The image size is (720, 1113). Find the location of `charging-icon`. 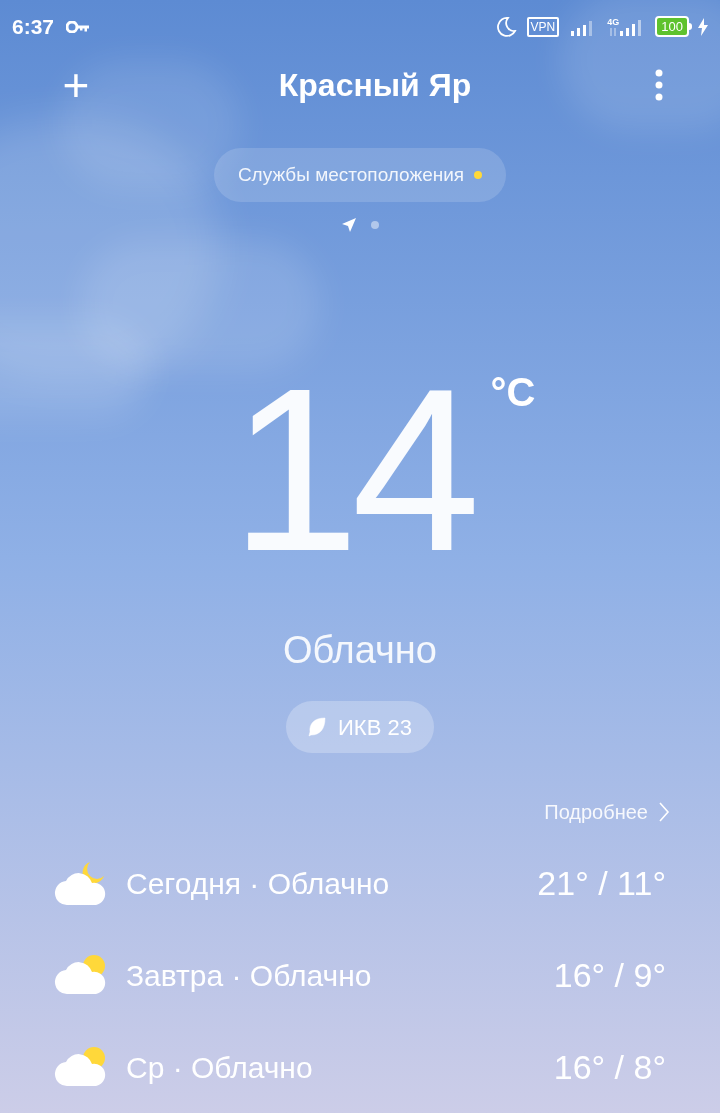

charging-icon is located at coordinates (703, 26).